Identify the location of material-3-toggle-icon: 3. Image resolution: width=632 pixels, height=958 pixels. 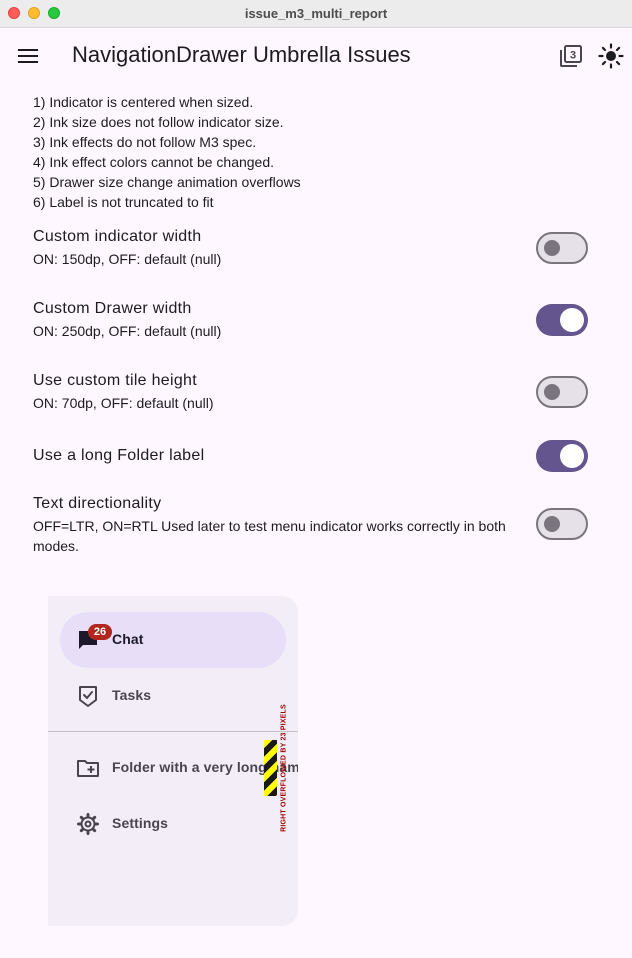
(571, 56).